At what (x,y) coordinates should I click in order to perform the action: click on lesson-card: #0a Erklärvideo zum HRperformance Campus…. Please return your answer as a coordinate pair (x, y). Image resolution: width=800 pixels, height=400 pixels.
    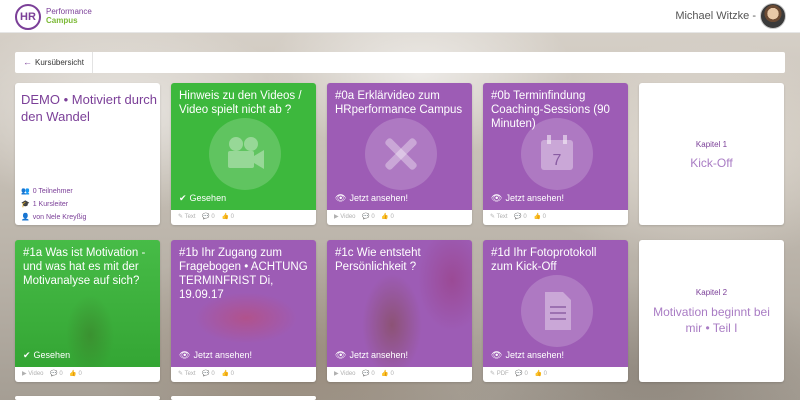
    Looking at the image, I should click on (399, 154).